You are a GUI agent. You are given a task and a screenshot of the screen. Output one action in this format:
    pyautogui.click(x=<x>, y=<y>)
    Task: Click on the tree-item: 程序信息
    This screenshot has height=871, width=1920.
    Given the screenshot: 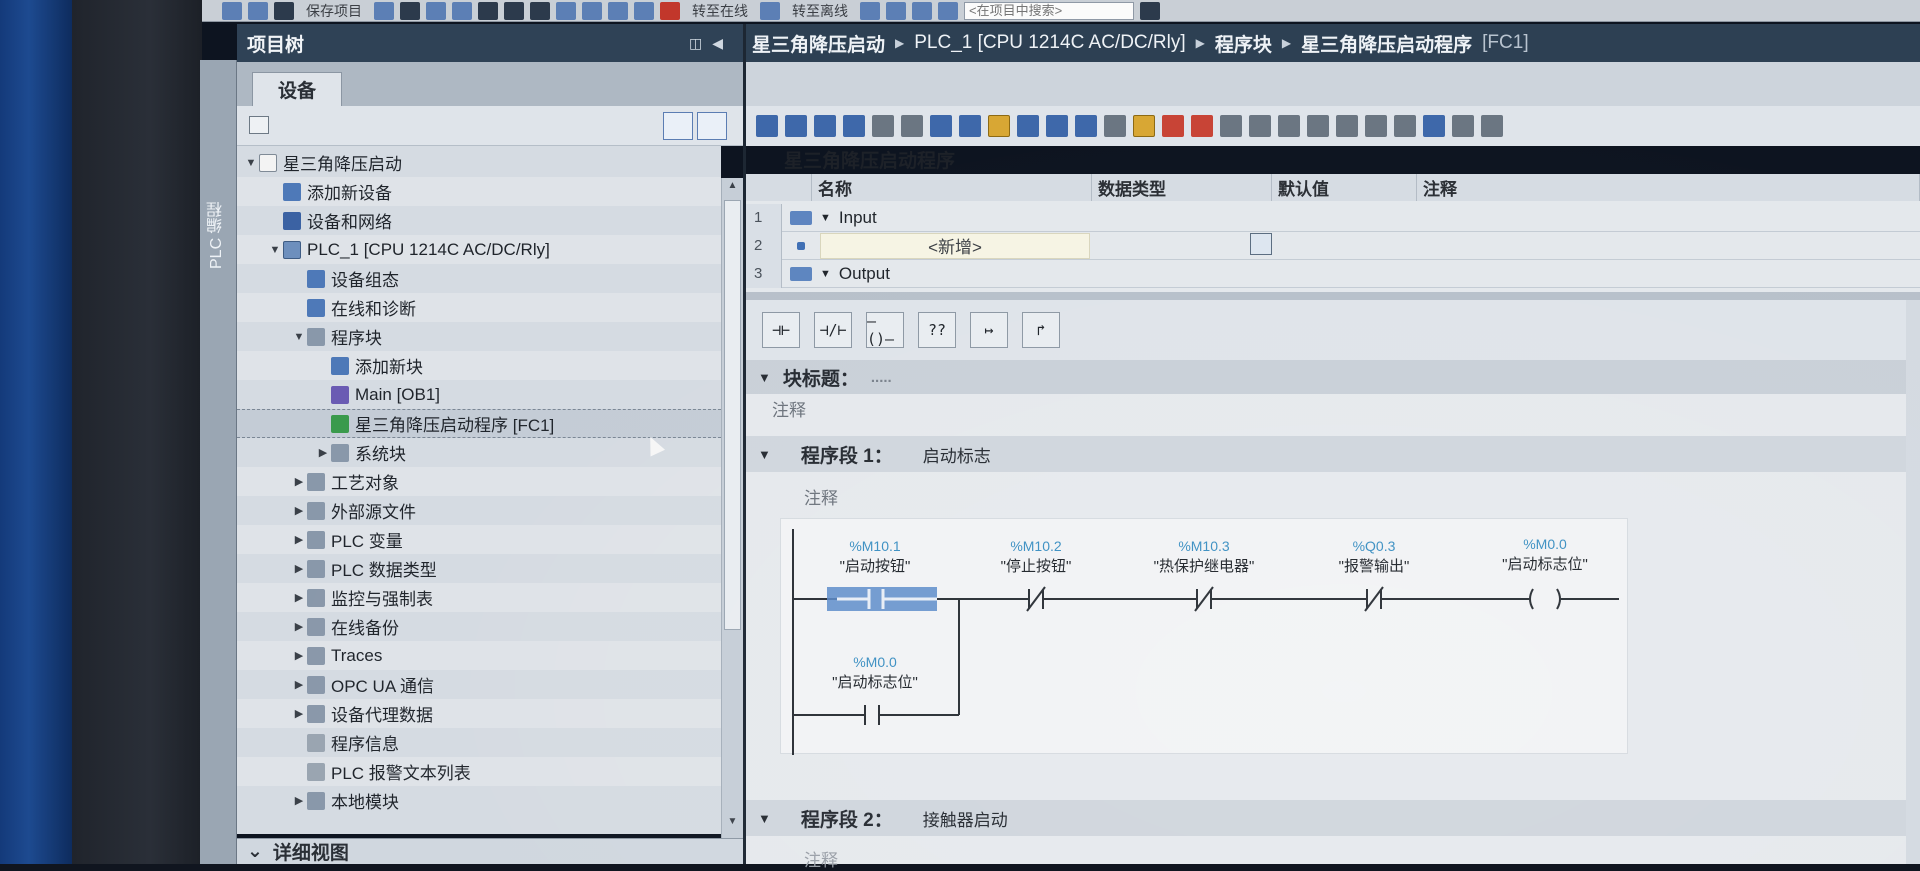 What is the action you would take?
    pyautogui.click(x=479, y=742)
    